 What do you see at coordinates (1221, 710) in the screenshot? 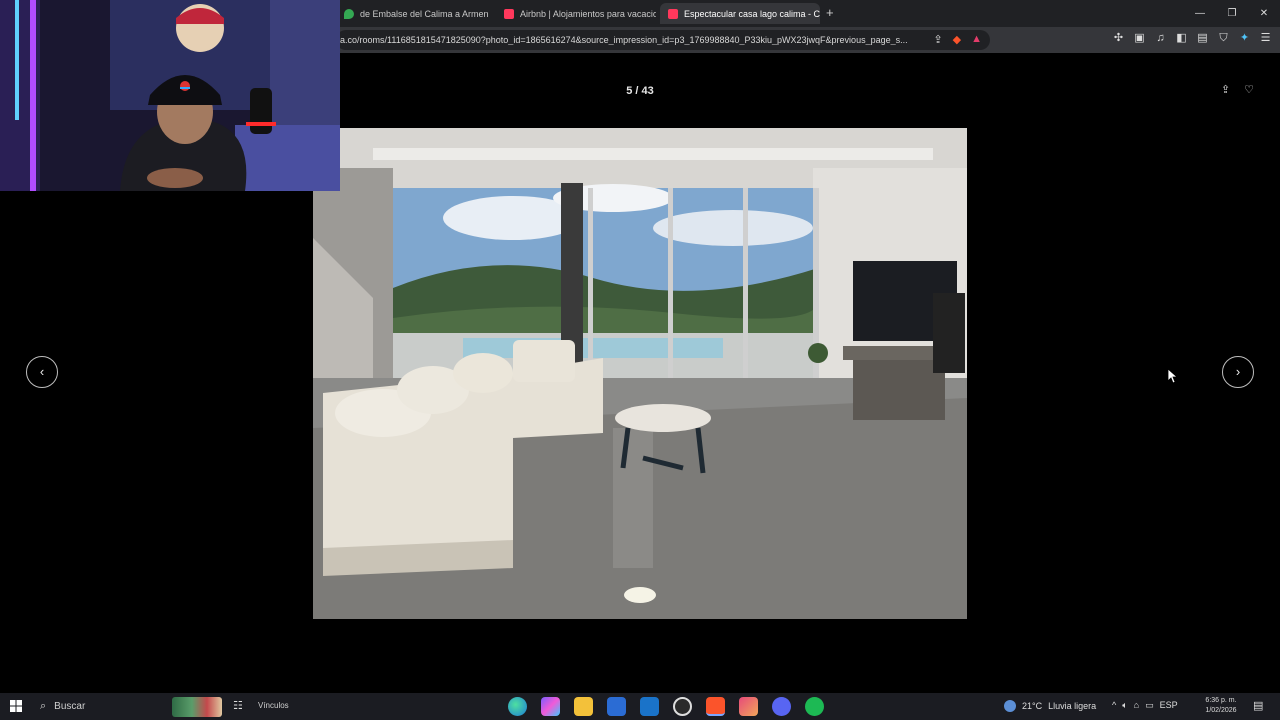
I see `clock-date: 1/02/2026` at bounding box center [1221, 710].